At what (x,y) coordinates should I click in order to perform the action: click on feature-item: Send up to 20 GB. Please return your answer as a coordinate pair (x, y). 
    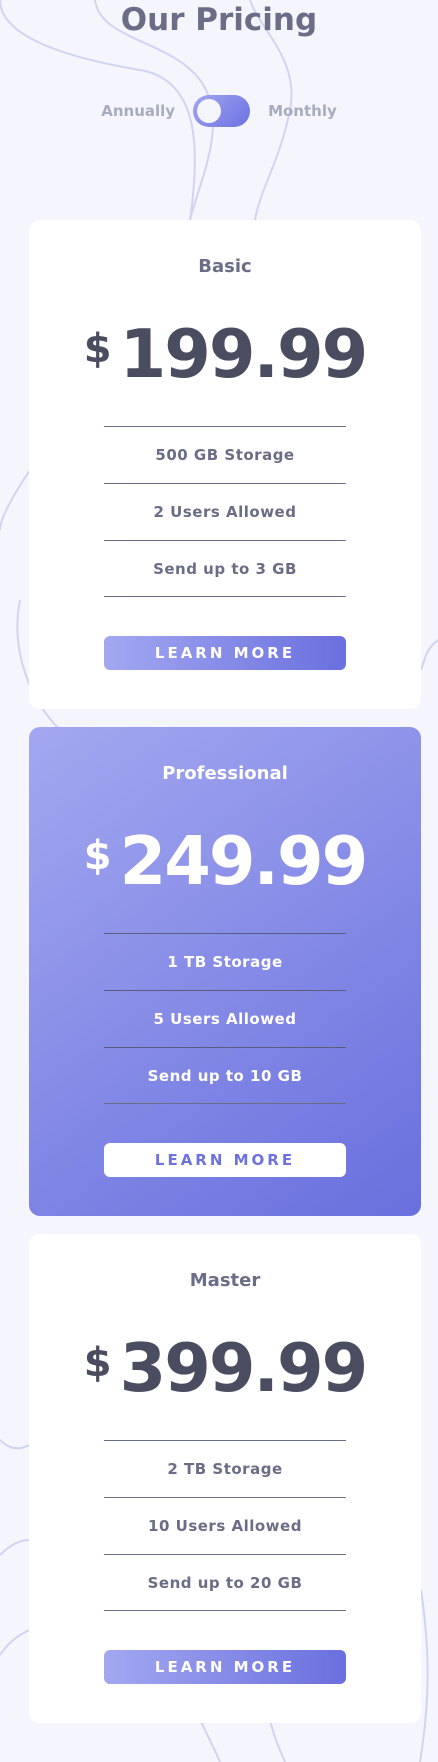
    Looking at the image, I should click on (225, 1582).